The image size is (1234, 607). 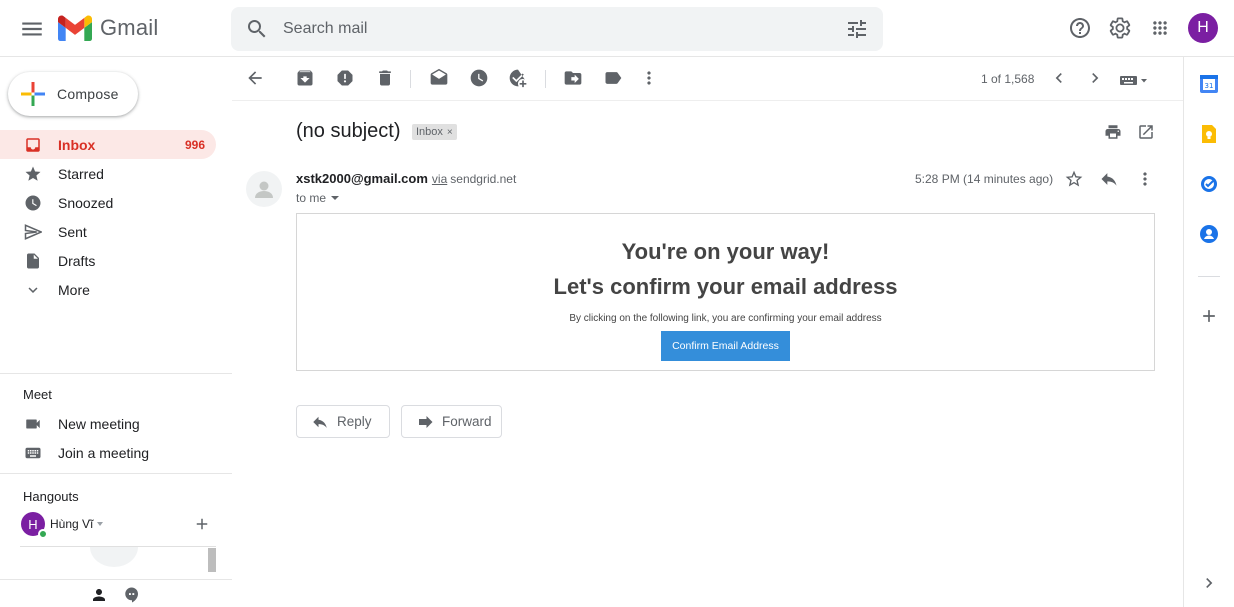 What do you see at coordinates (543, 29) in the screenshot?
I see `search-input` at bounding box center [543, 29].